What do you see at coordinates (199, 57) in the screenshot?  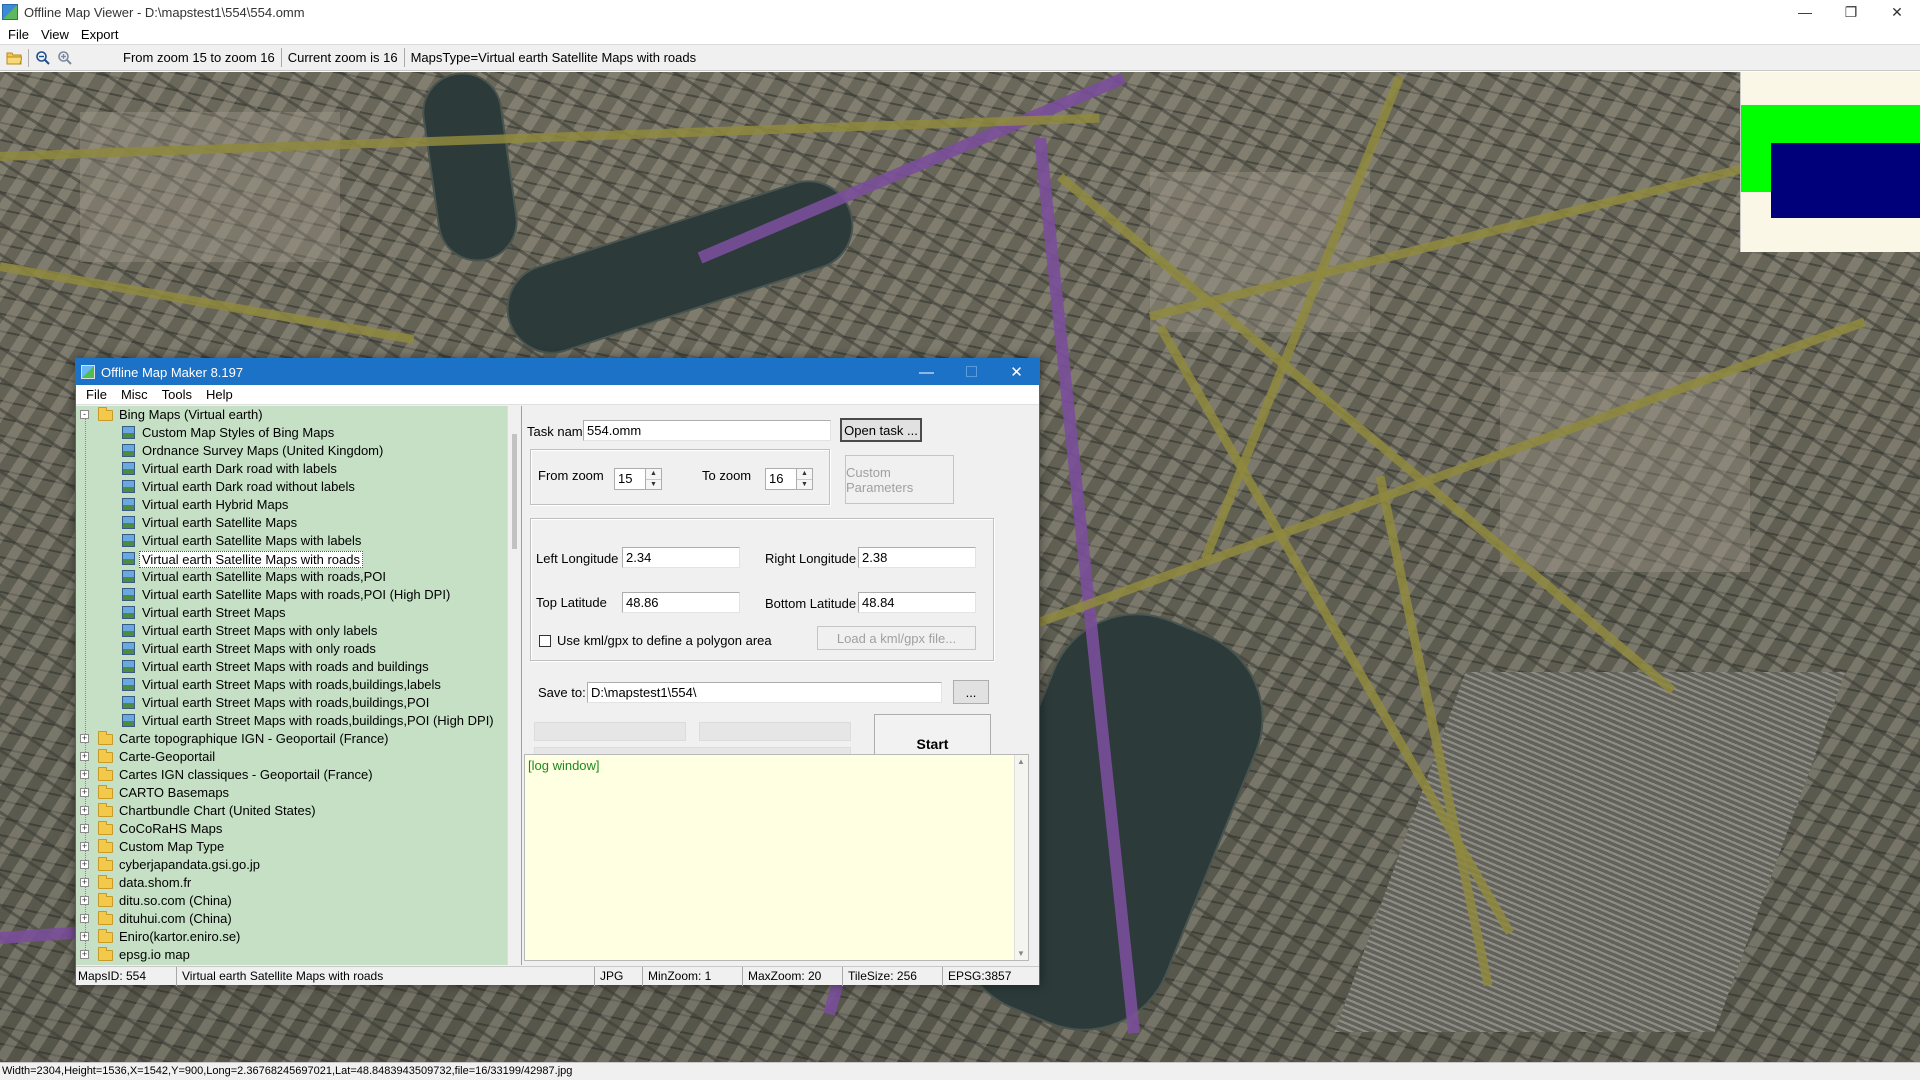 I see `zoom-range-text: From zoom 15 to zoom 16` at bounding box center [199, 57].